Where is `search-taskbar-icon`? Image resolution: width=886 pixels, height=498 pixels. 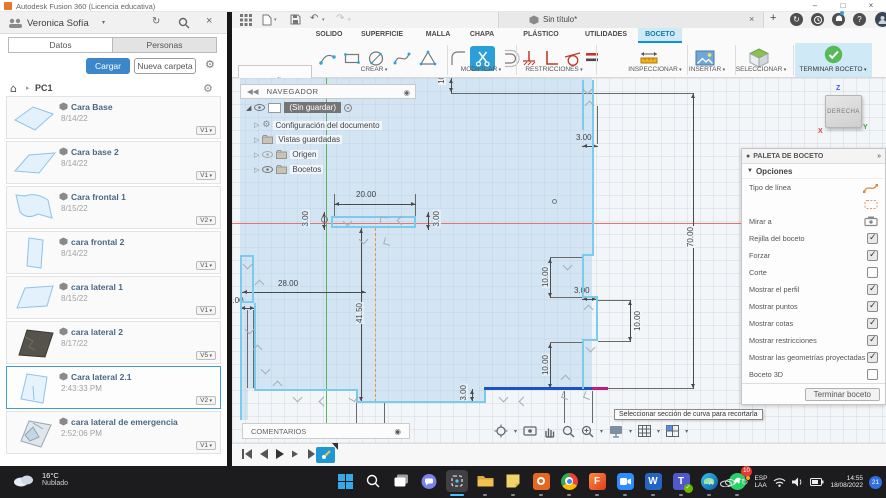
search-taskbar-icon is located at coordinates (373, 481).